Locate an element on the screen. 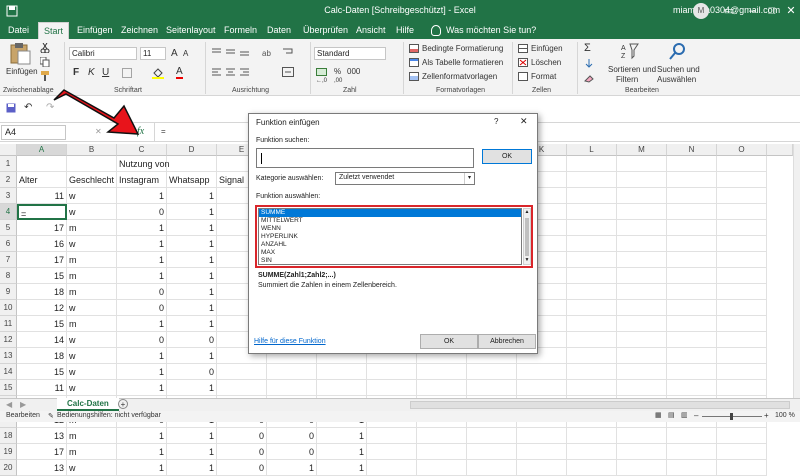  font-name-combo: Calibri is located at coordinates (103, 53).